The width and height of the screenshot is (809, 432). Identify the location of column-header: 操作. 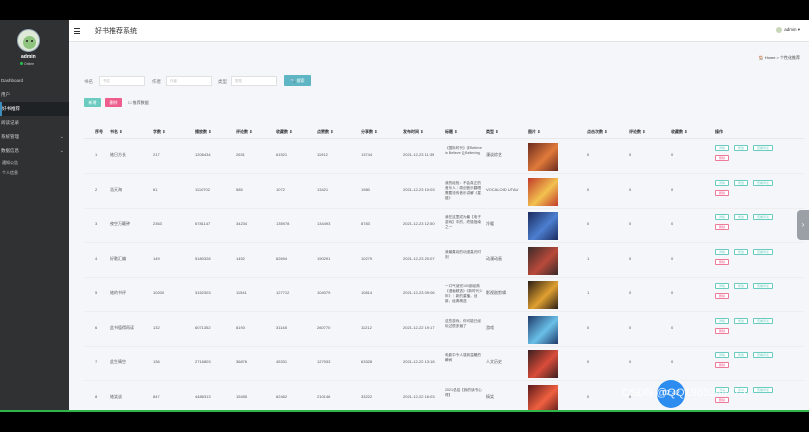
(719, 132).